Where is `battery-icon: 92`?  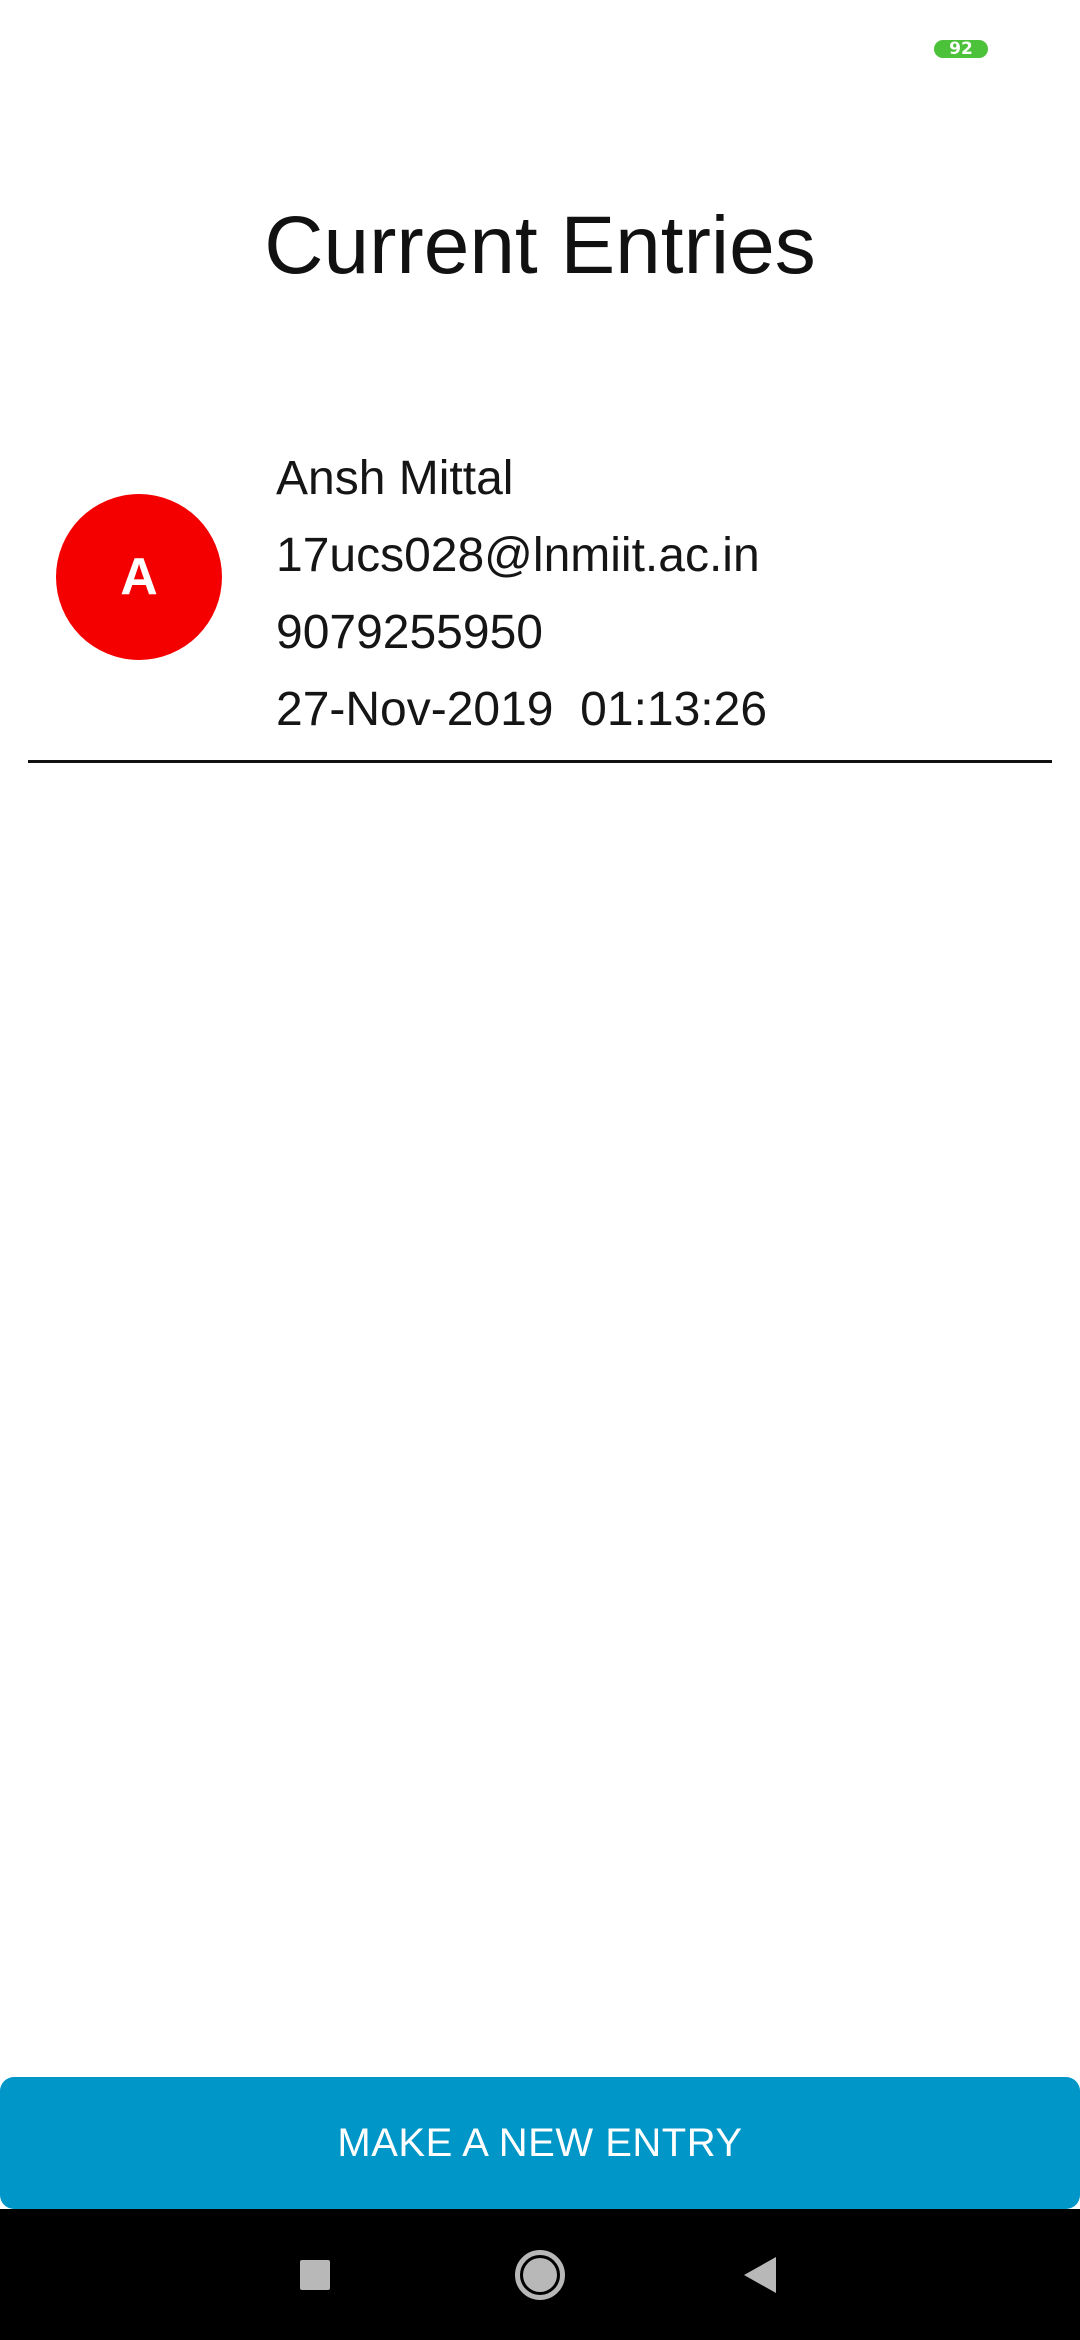 battery-icon: 92 is located at coordinates (961, 49).